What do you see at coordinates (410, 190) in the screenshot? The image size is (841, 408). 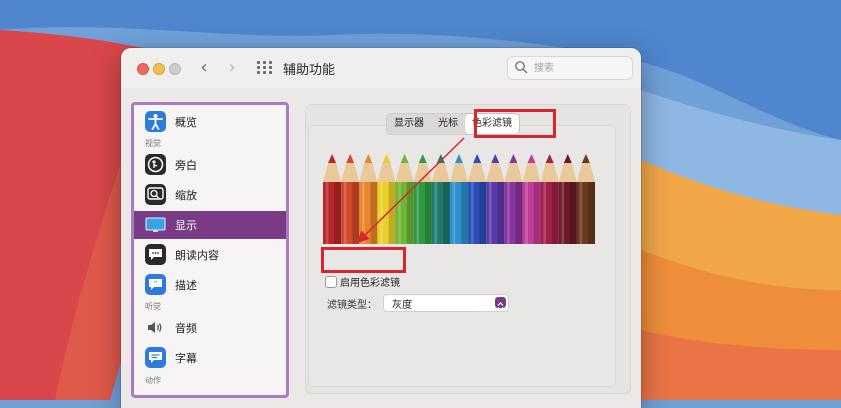 I see `annotation-arrow` at bounding box center [410, 190].